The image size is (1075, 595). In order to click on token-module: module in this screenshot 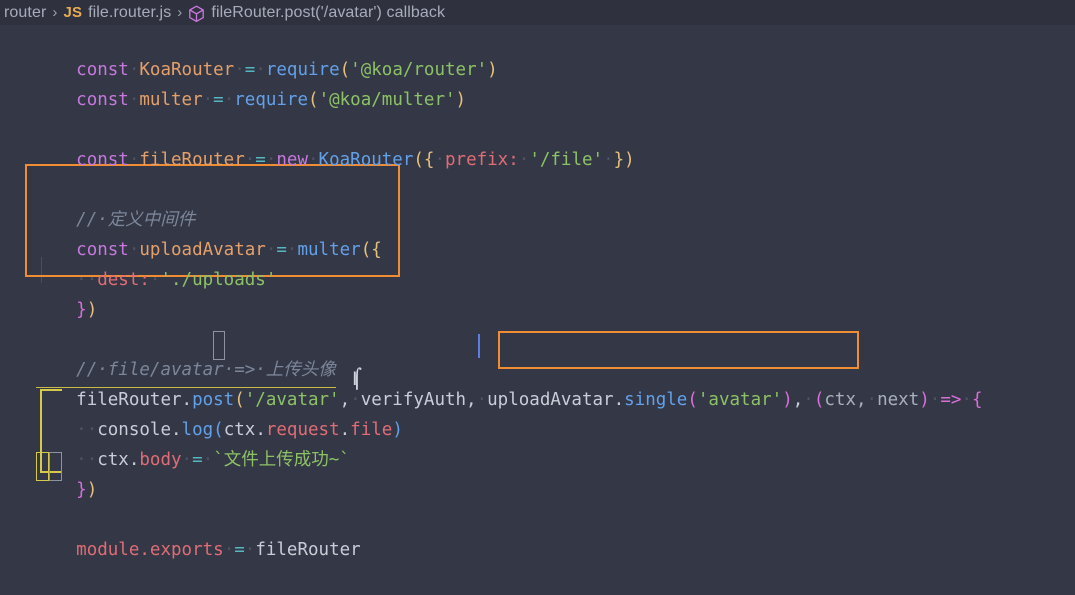, I will do `click(108, 550)`.